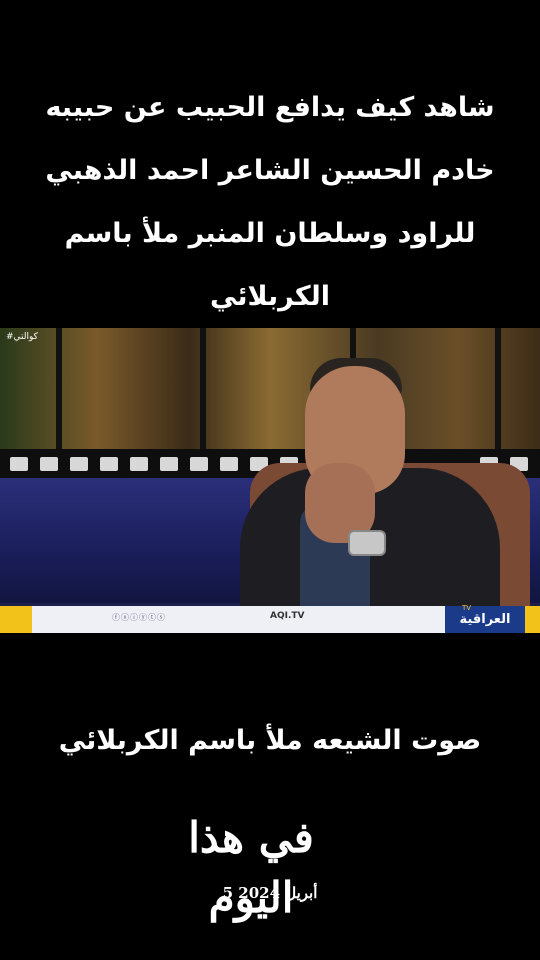 The width and height of the screenshot is (540, 960). Describe the element at coordinates (22, 337) in the screenshot. I see `video-hashtag: #كوالتي` at that location.